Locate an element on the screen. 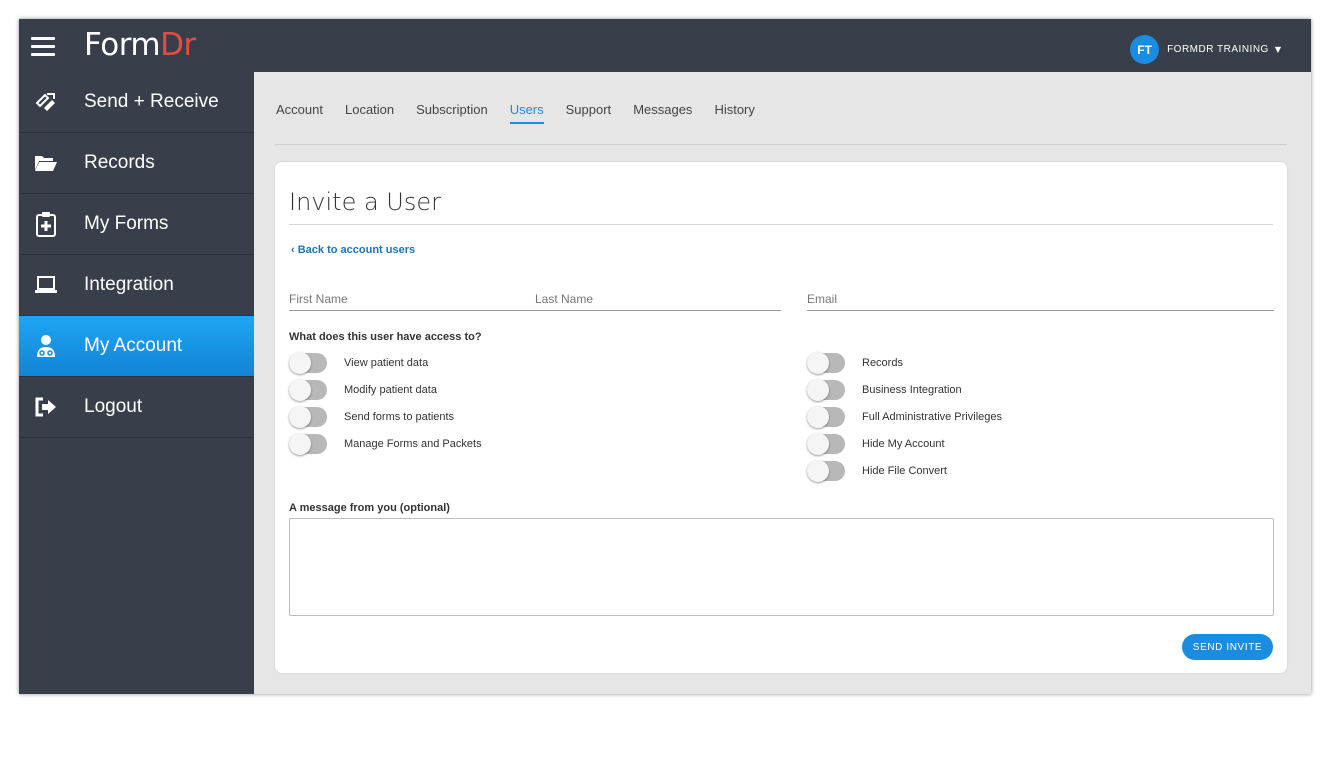  sidebar-item-label: My Account is located at coordinates (133, 345).